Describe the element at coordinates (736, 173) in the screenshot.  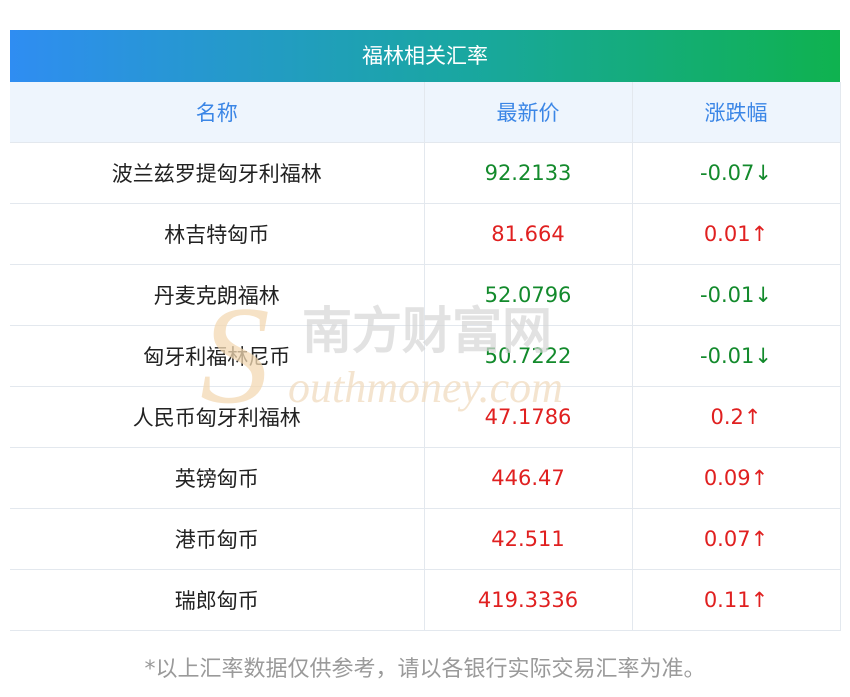
I see `change-percent: -0.07↓` at that location.